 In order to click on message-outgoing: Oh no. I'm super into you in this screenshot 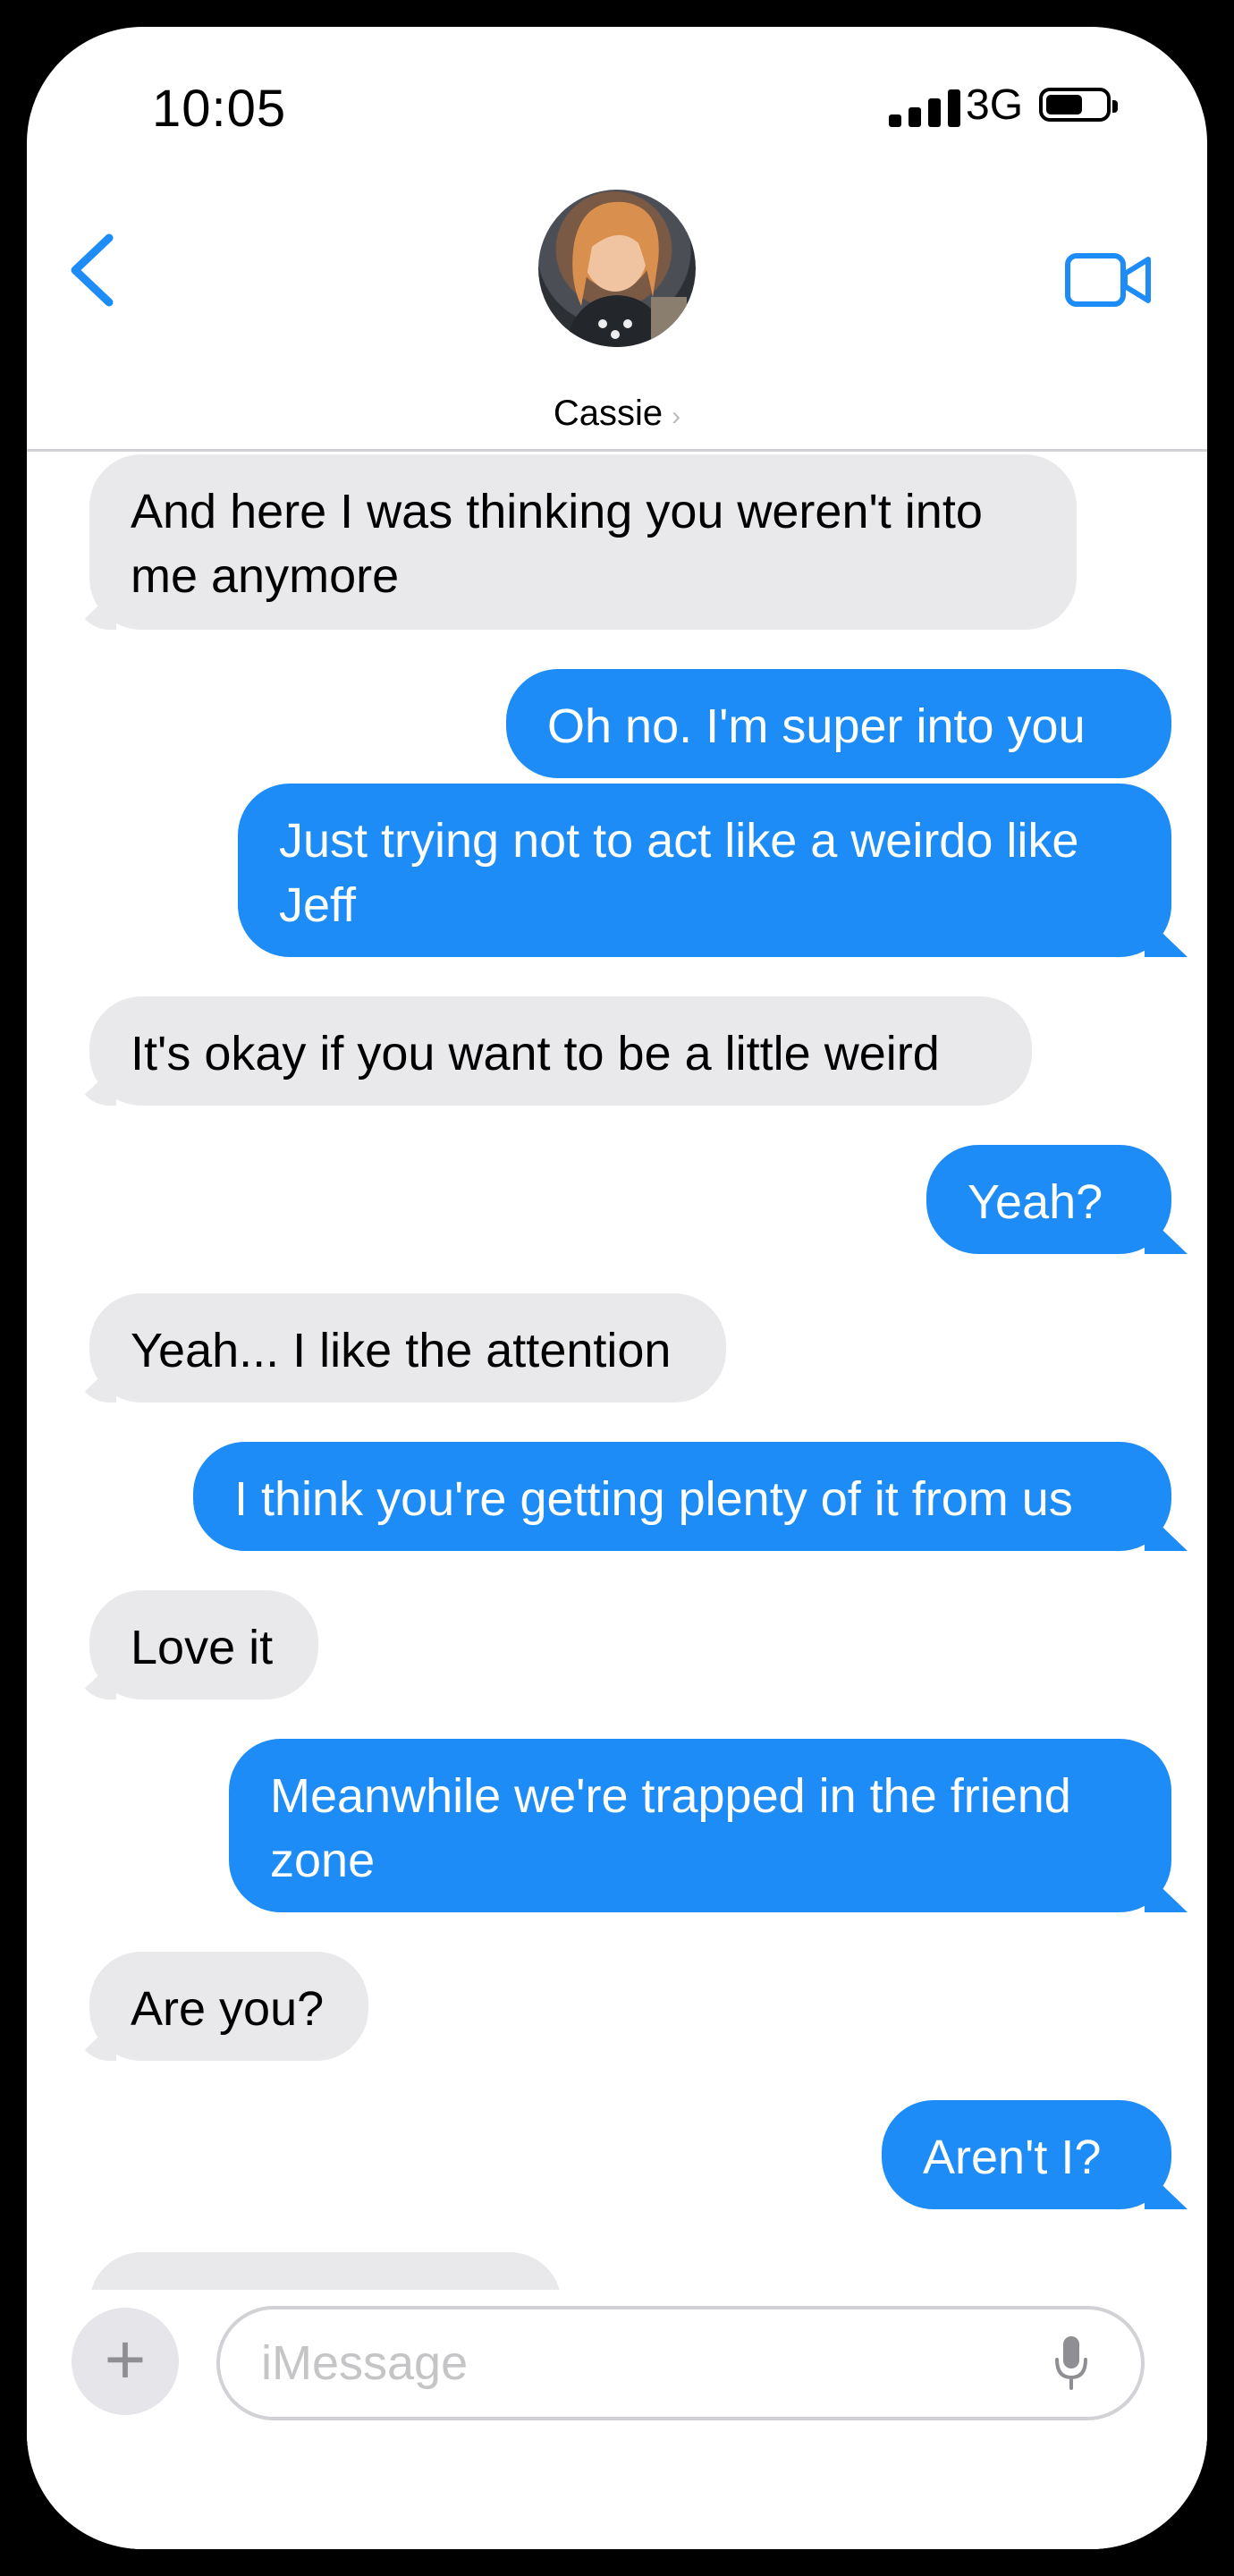, I will do `click(838, 723)`.